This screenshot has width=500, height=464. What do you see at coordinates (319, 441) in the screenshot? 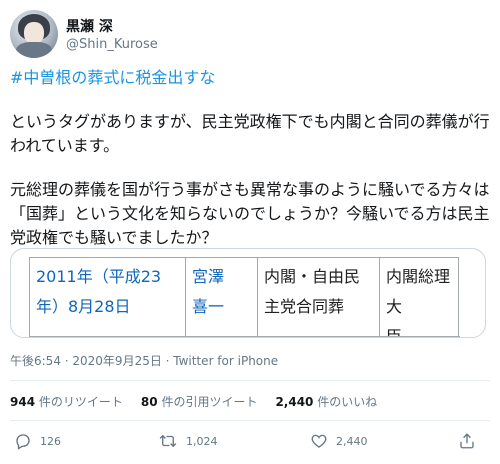
I see `heart-icon` at bounding box center [319, 441].